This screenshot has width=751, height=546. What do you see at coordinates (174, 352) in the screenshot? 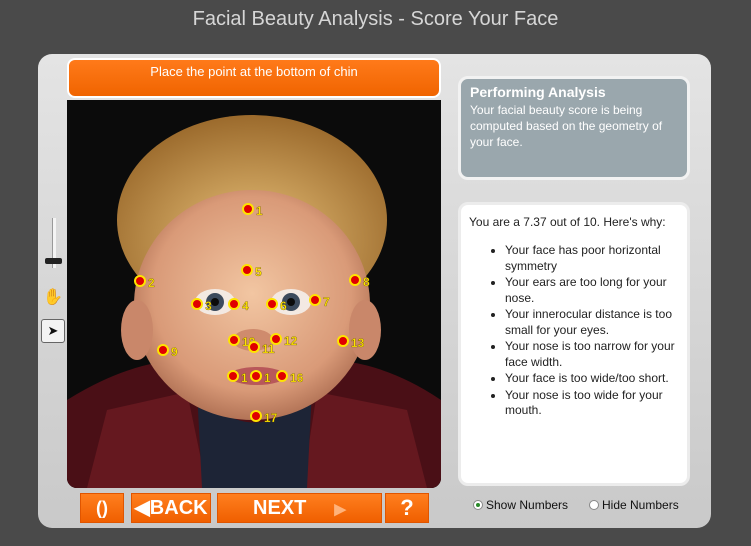
I see `svg-text: 9` at bounding box center [174, 352].